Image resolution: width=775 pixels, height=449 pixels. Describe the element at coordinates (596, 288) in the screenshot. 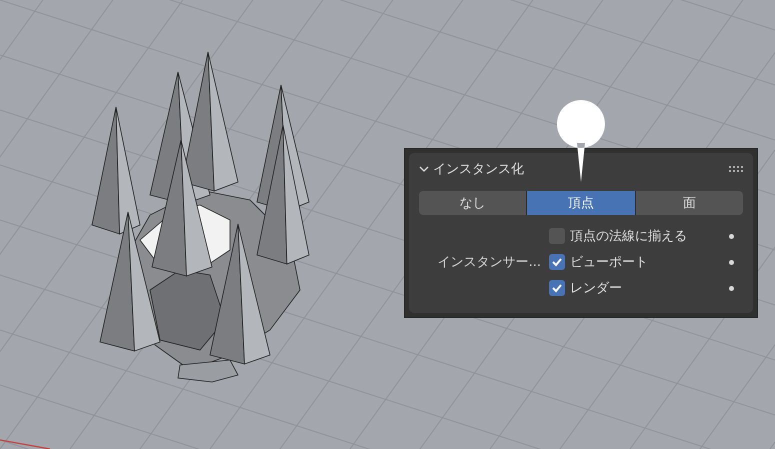

I see `checkbox-label: レンダー` at that location.